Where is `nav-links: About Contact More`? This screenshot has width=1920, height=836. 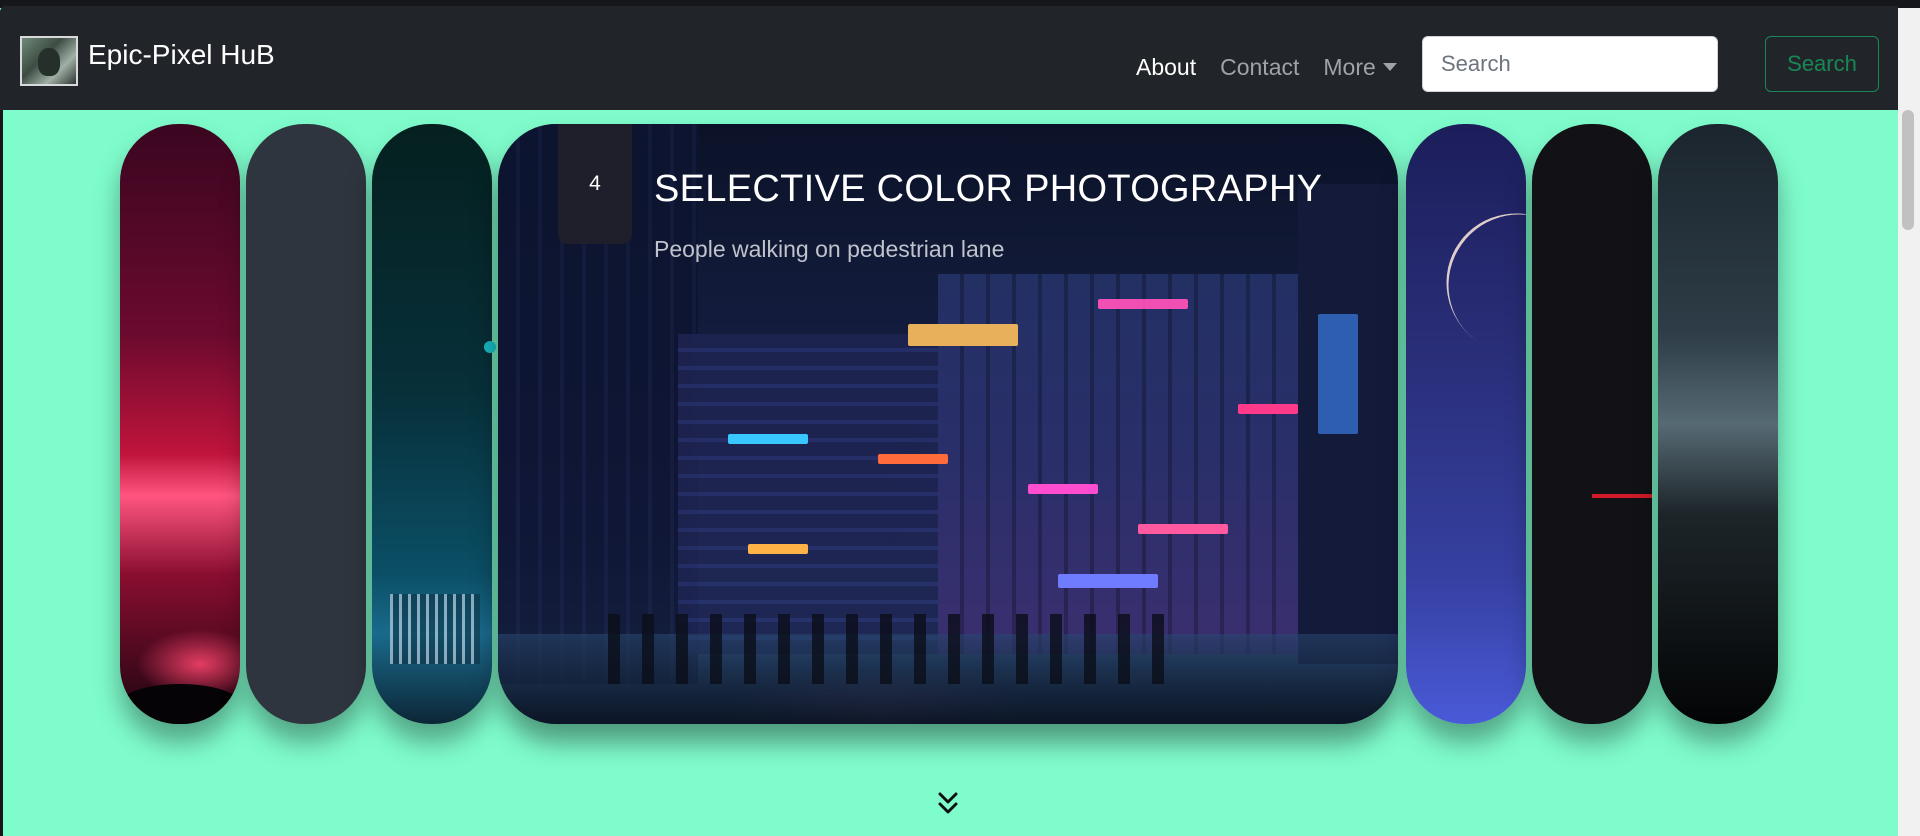 nav-links: About Contact More is located at coordinates (1278, 67).